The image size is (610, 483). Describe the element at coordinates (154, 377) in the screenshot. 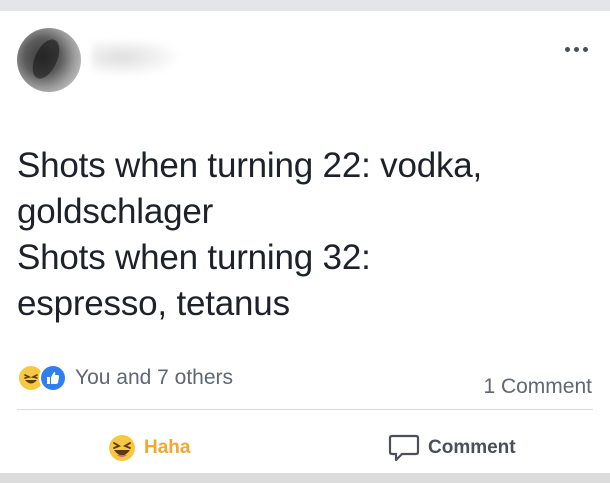

I see `reaction-count-text: You and 7 others` at that location.